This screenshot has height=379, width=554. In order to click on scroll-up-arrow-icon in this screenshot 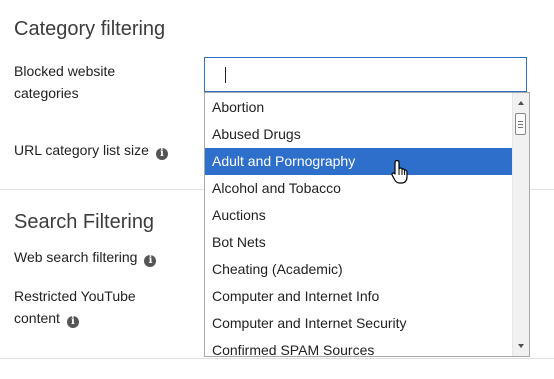, I will do `click(521, 103)`.